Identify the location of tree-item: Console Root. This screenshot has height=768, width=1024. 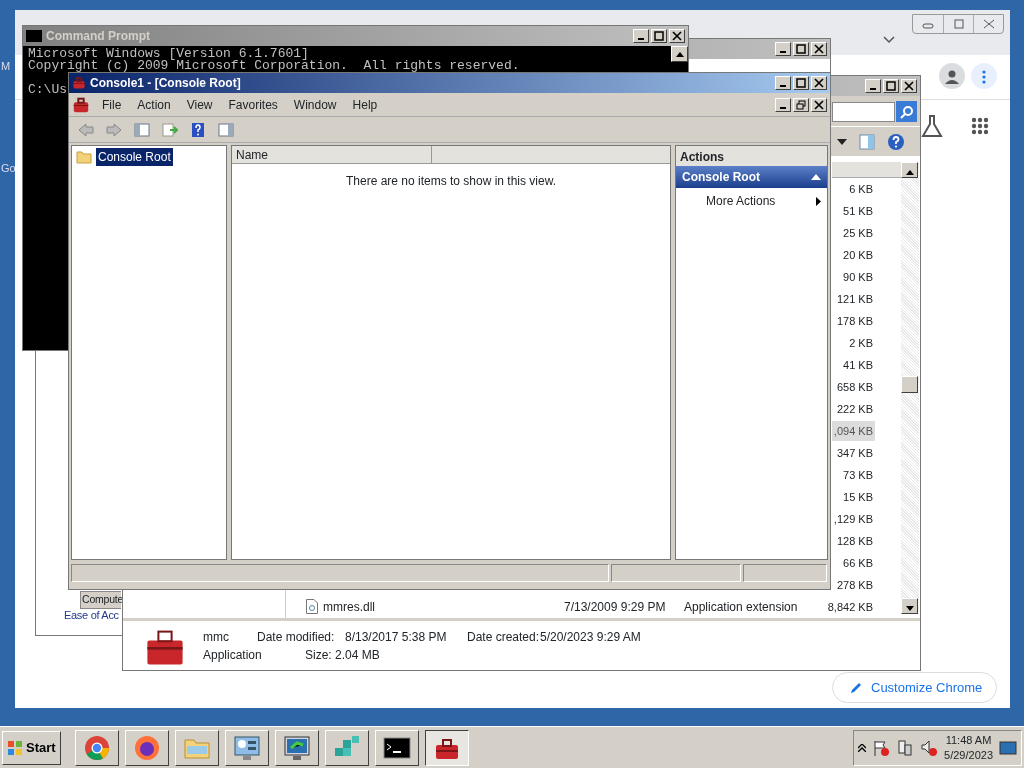
(149, 157).